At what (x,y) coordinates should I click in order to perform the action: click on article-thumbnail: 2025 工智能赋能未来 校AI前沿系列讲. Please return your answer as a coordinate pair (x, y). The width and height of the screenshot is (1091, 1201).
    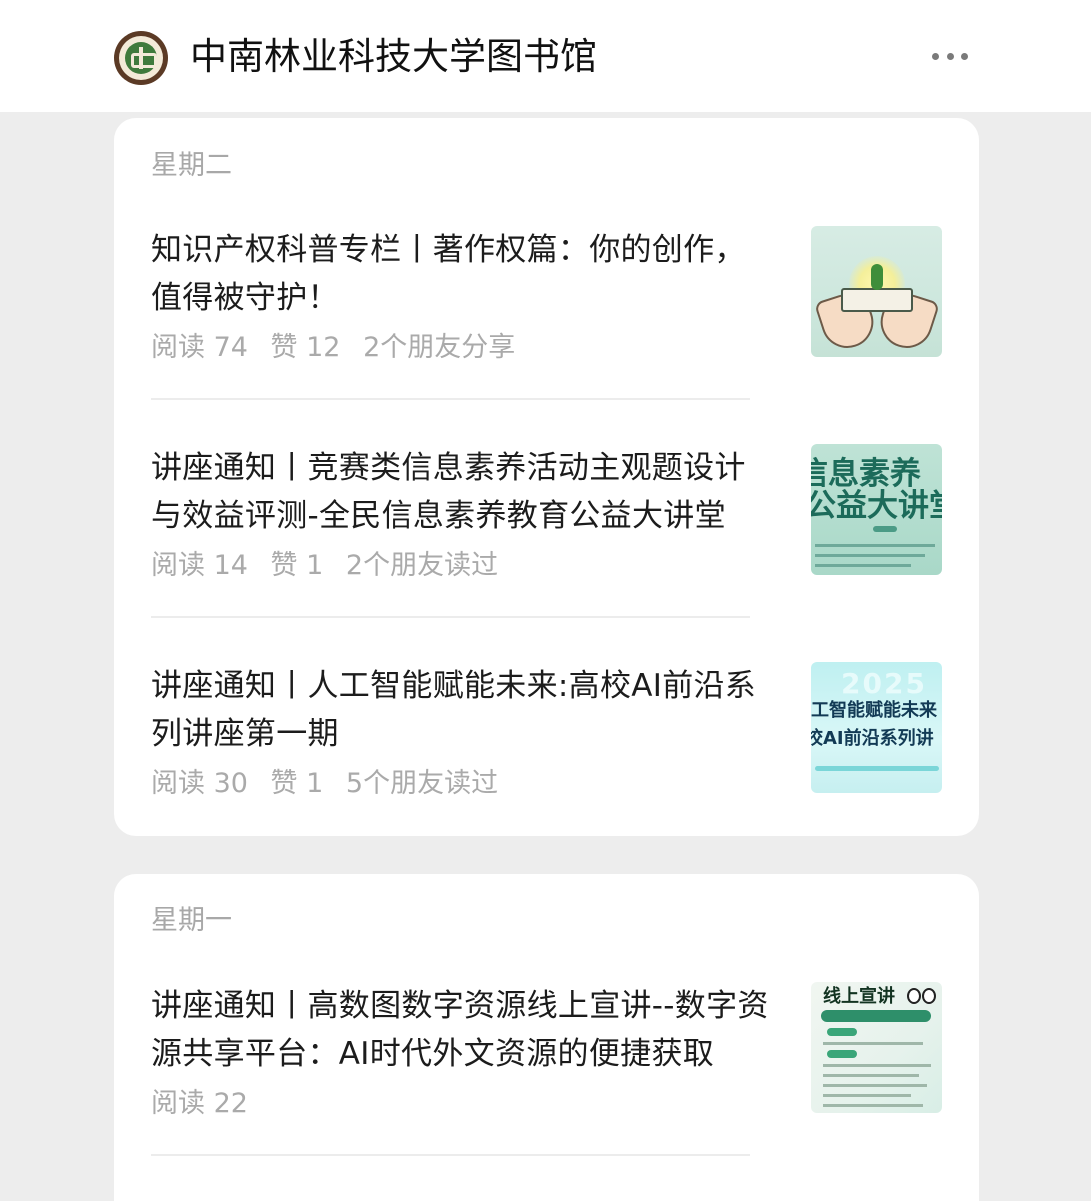
    Looking at the image, I should click on (876, 727).